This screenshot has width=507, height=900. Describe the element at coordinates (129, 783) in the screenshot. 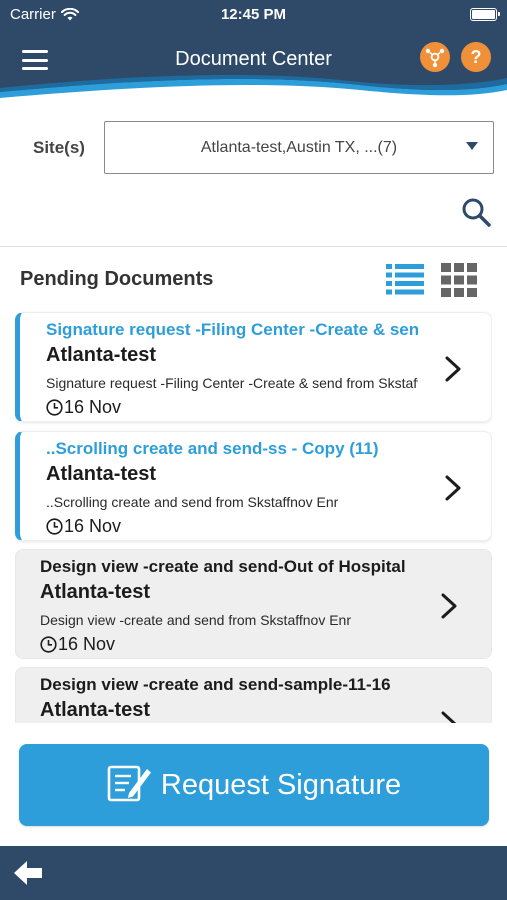

I see `sign-document-icon` at that location.